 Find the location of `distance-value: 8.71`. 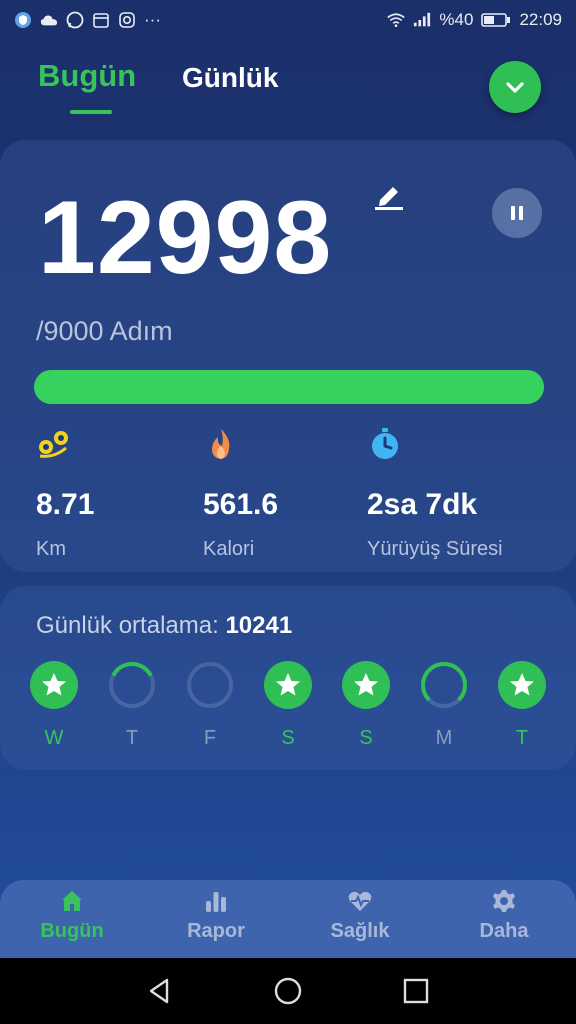

distance-value: 8.71 is located at coordinates (65, 504).